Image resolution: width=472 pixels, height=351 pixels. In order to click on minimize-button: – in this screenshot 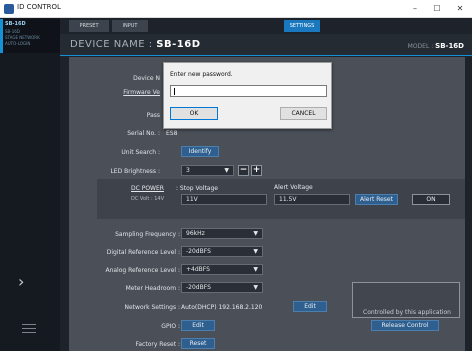, I will do `click(415, 9)`.